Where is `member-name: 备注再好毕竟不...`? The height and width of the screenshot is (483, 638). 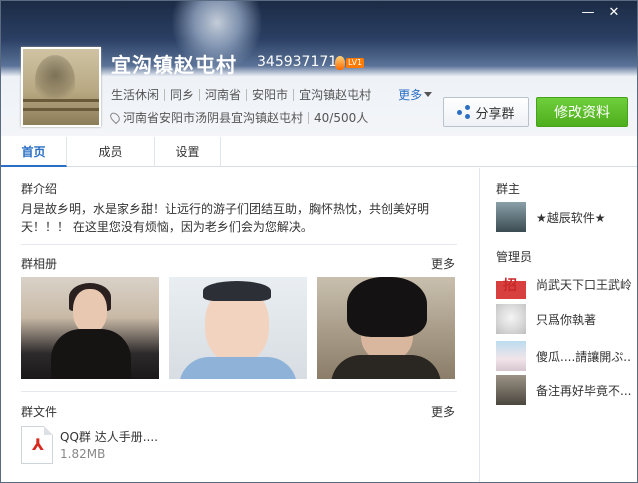 member-name: 备注再好毕竟不... is located at coordinates (583, 390).